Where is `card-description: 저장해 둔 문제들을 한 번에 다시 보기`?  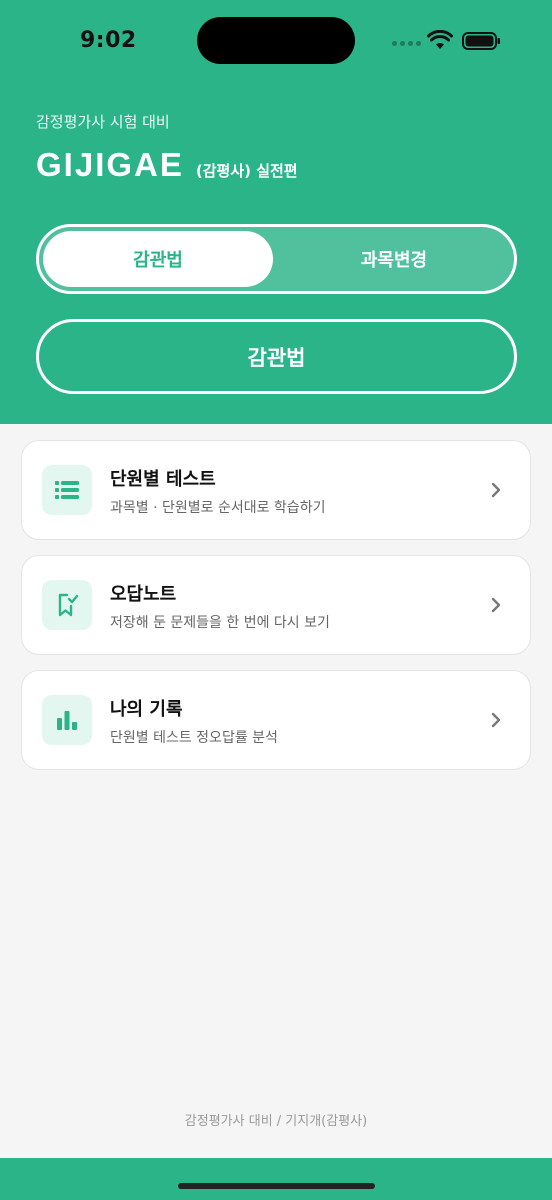 card-description: 저장해 둔 문제들을 한 번에 다시 보기 is located at coordinates (220, 623).